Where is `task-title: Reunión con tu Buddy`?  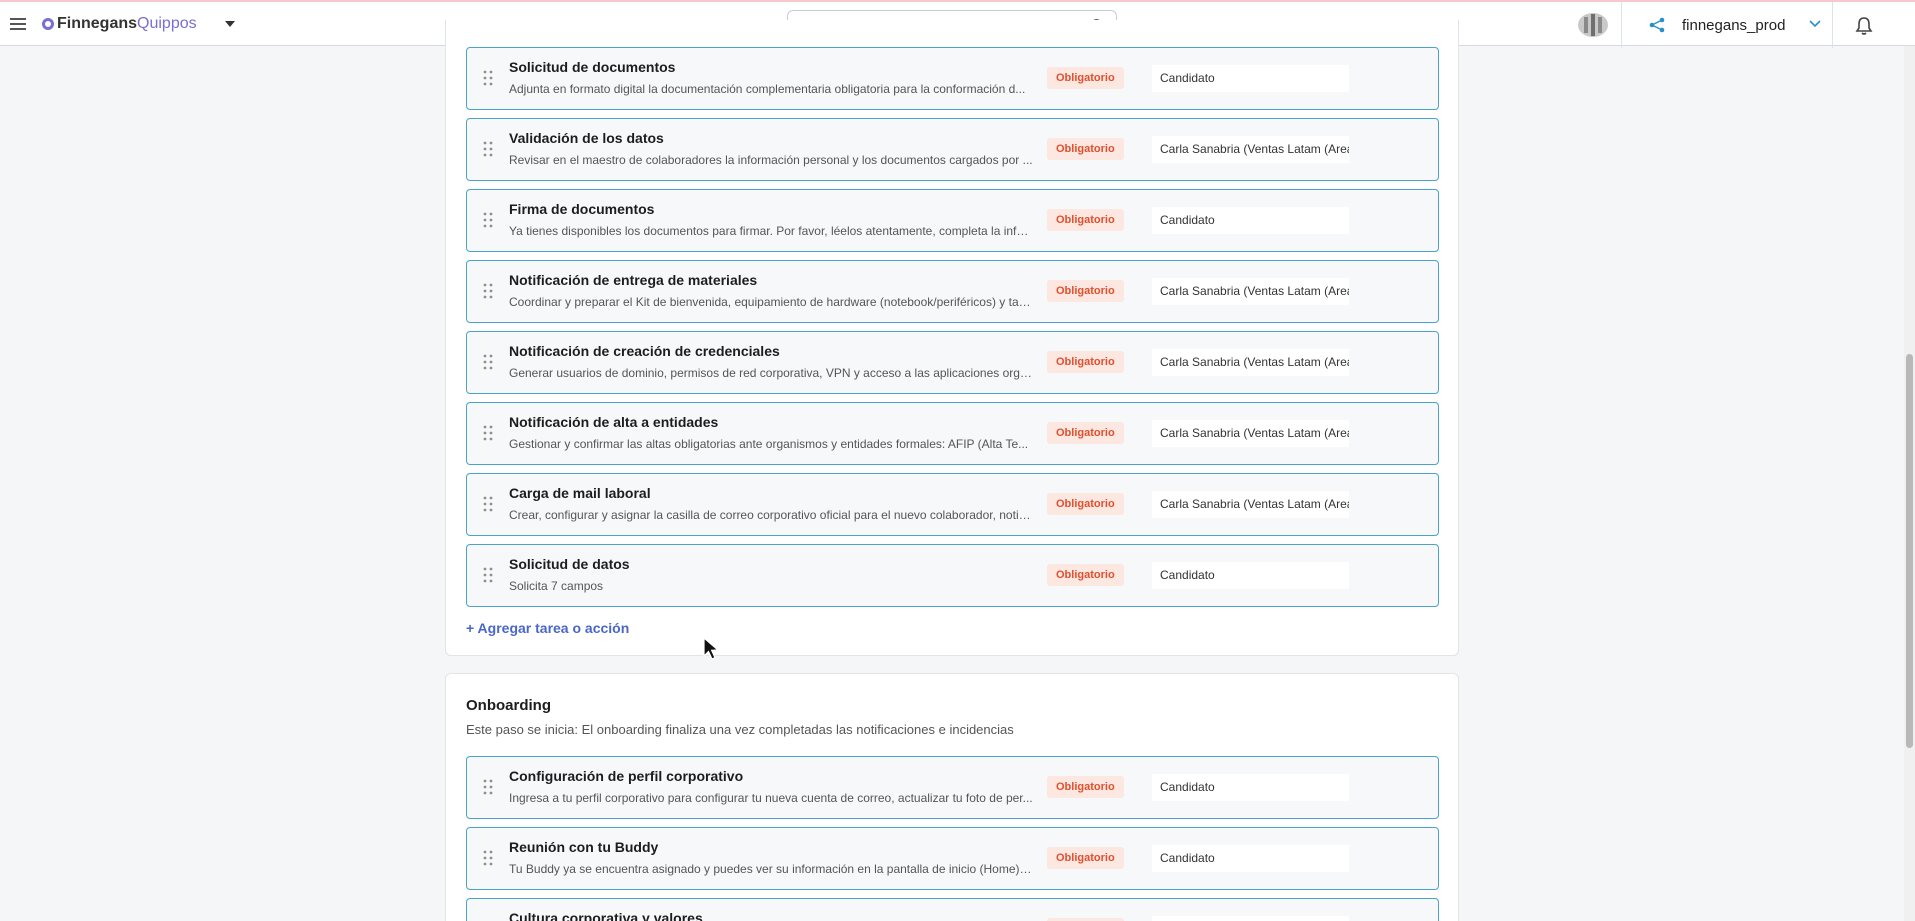 task-title: Reunión con tu Buddy is located at coordinates (584, 847).